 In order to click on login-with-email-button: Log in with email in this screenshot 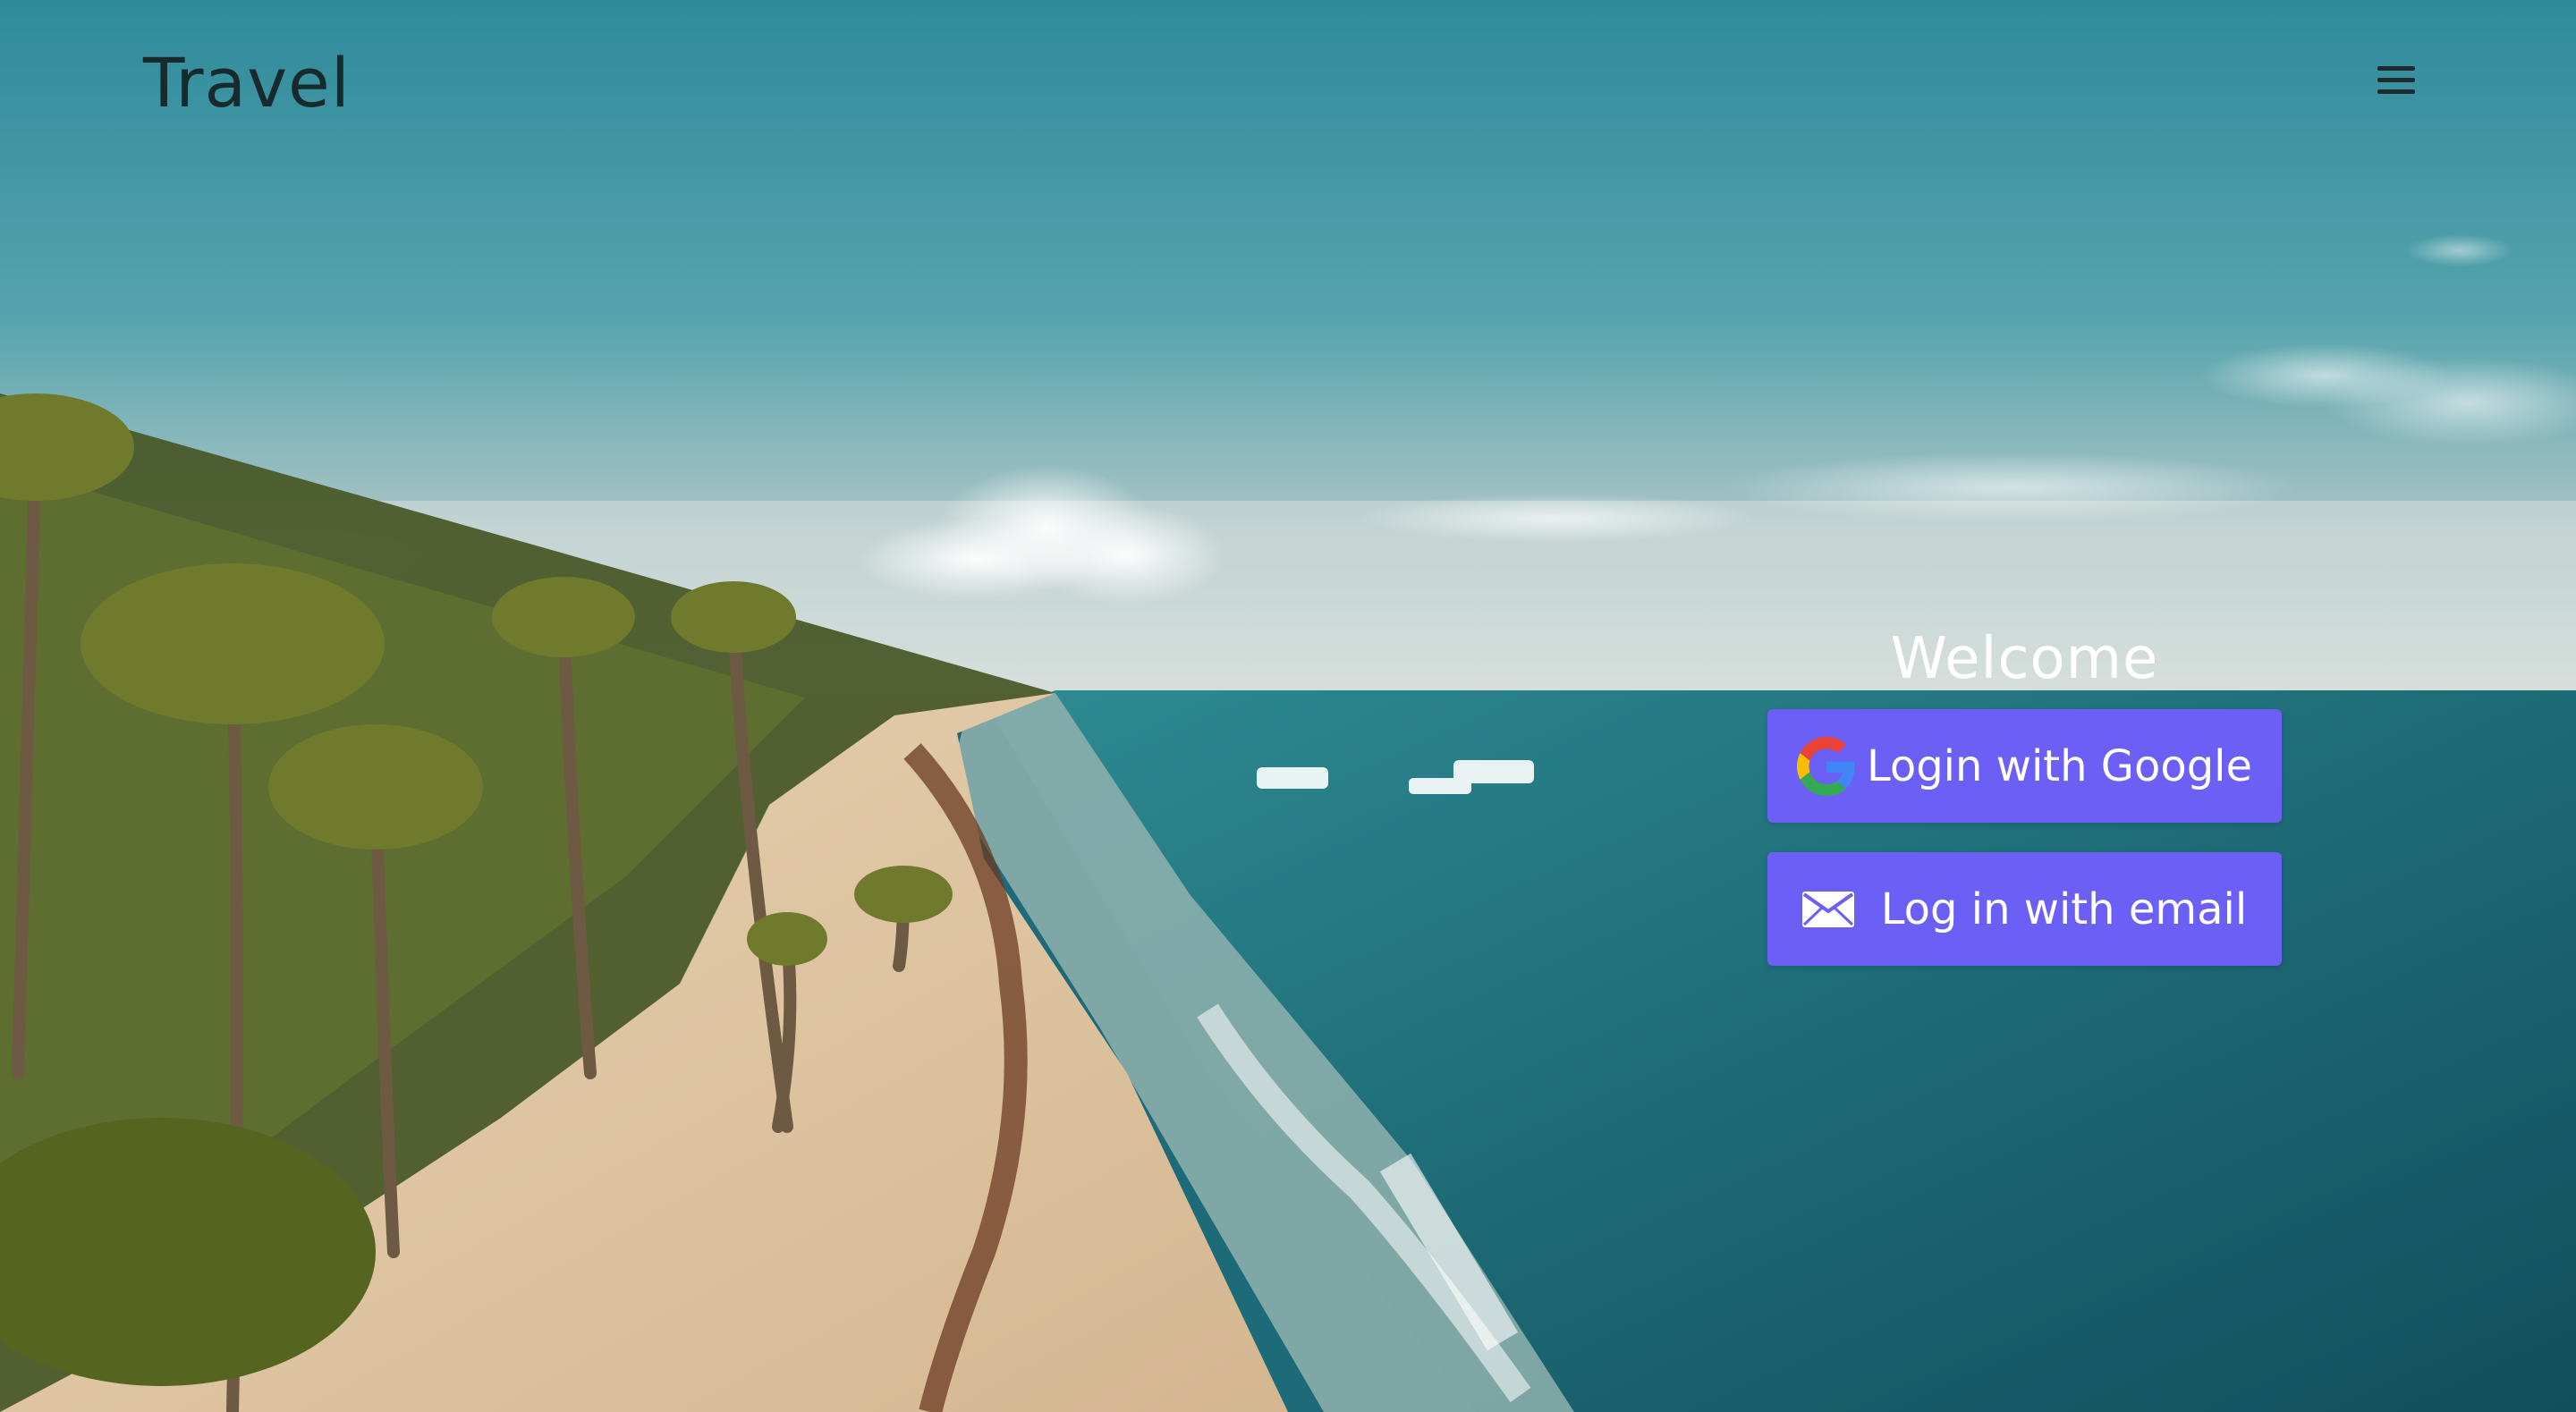, I will do `click(2024, 909)`.